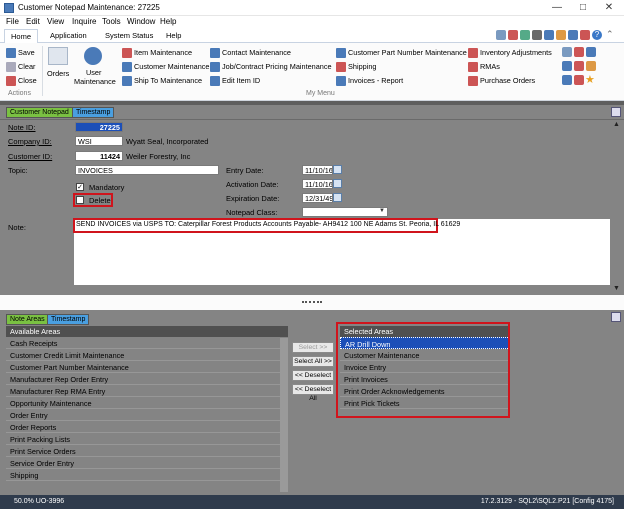 Image resolution: width=624 pixels, height=509 pixels. Describe the element at coordinates (215, 53) in the screenshot. I see `contact-icon` at that location.